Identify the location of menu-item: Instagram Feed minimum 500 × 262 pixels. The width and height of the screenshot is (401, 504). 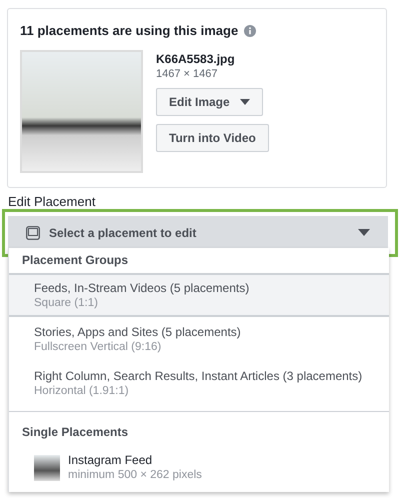
(199, 467).